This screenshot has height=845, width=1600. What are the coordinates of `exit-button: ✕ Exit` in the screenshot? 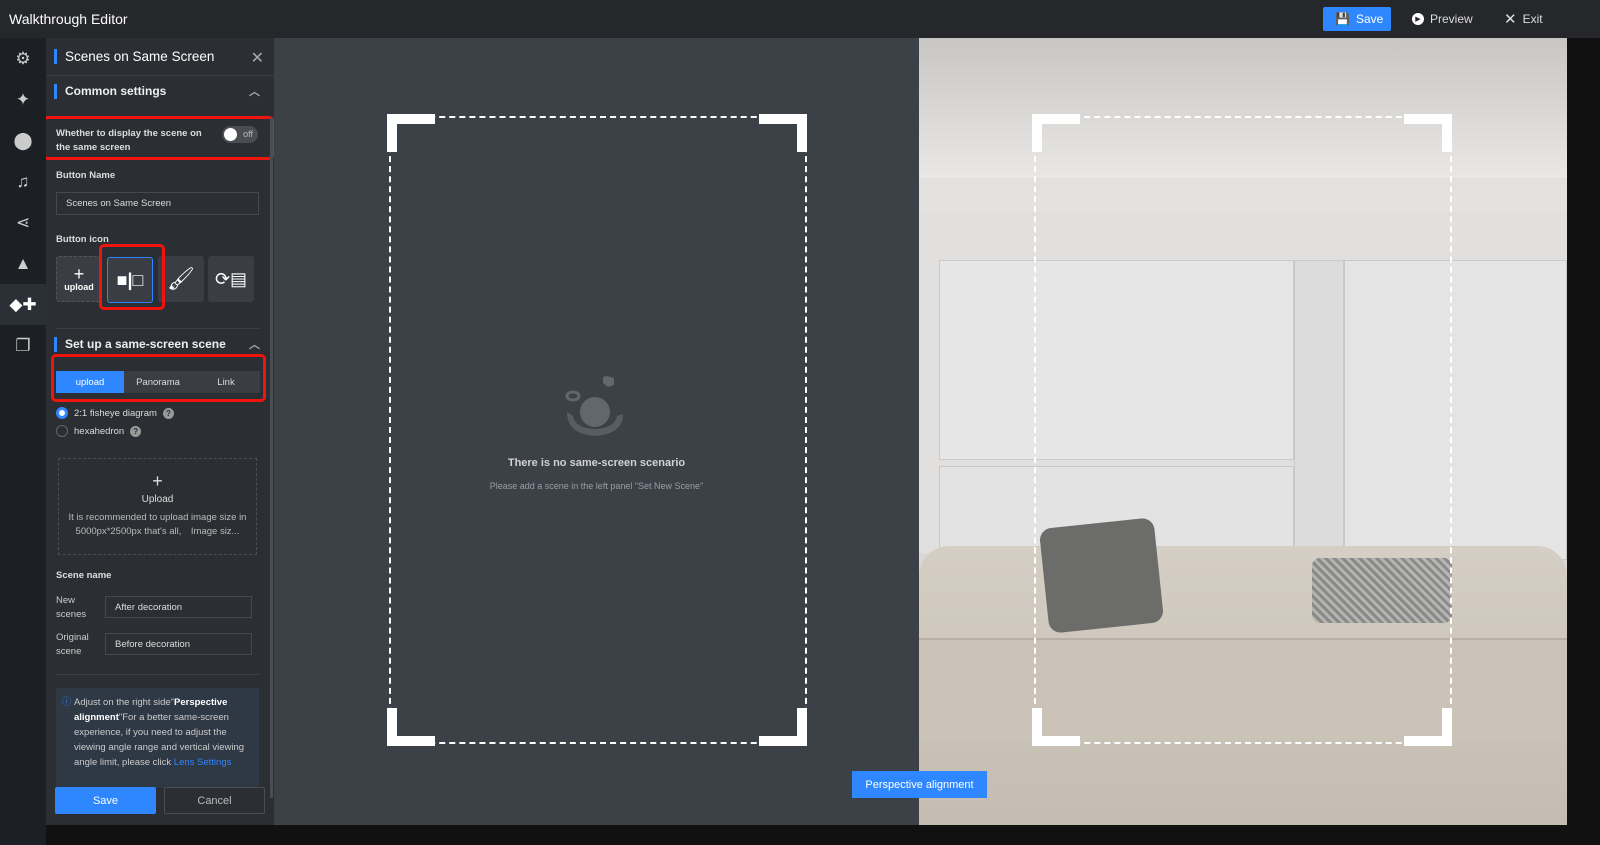 It's located at (1523, 19).